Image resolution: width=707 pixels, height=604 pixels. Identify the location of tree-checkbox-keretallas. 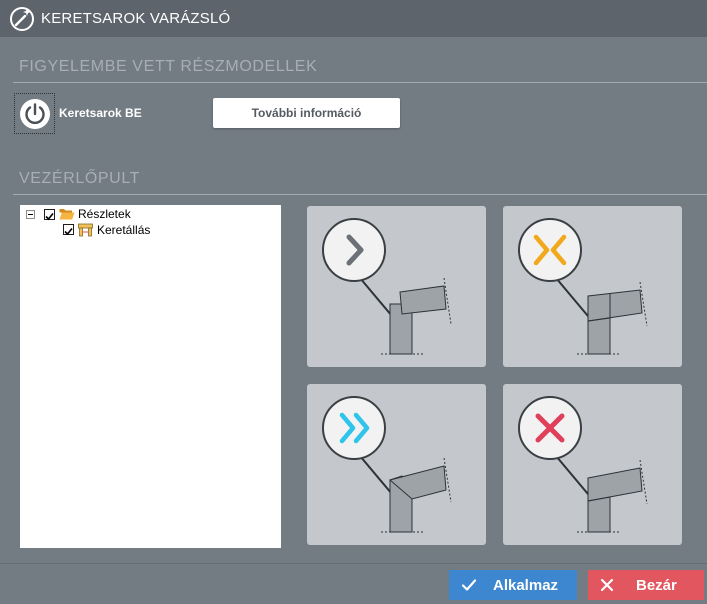
(68, 230).